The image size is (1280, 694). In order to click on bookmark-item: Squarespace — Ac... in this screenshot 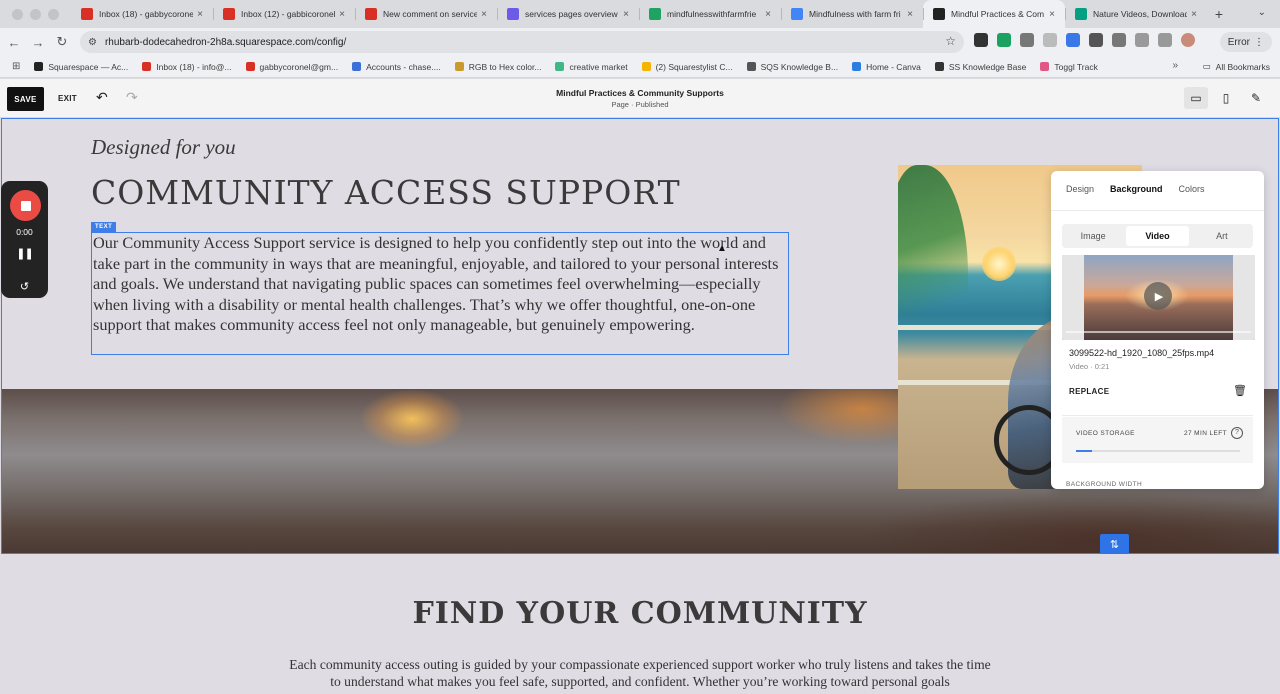, I will do `click(81, 67)`.